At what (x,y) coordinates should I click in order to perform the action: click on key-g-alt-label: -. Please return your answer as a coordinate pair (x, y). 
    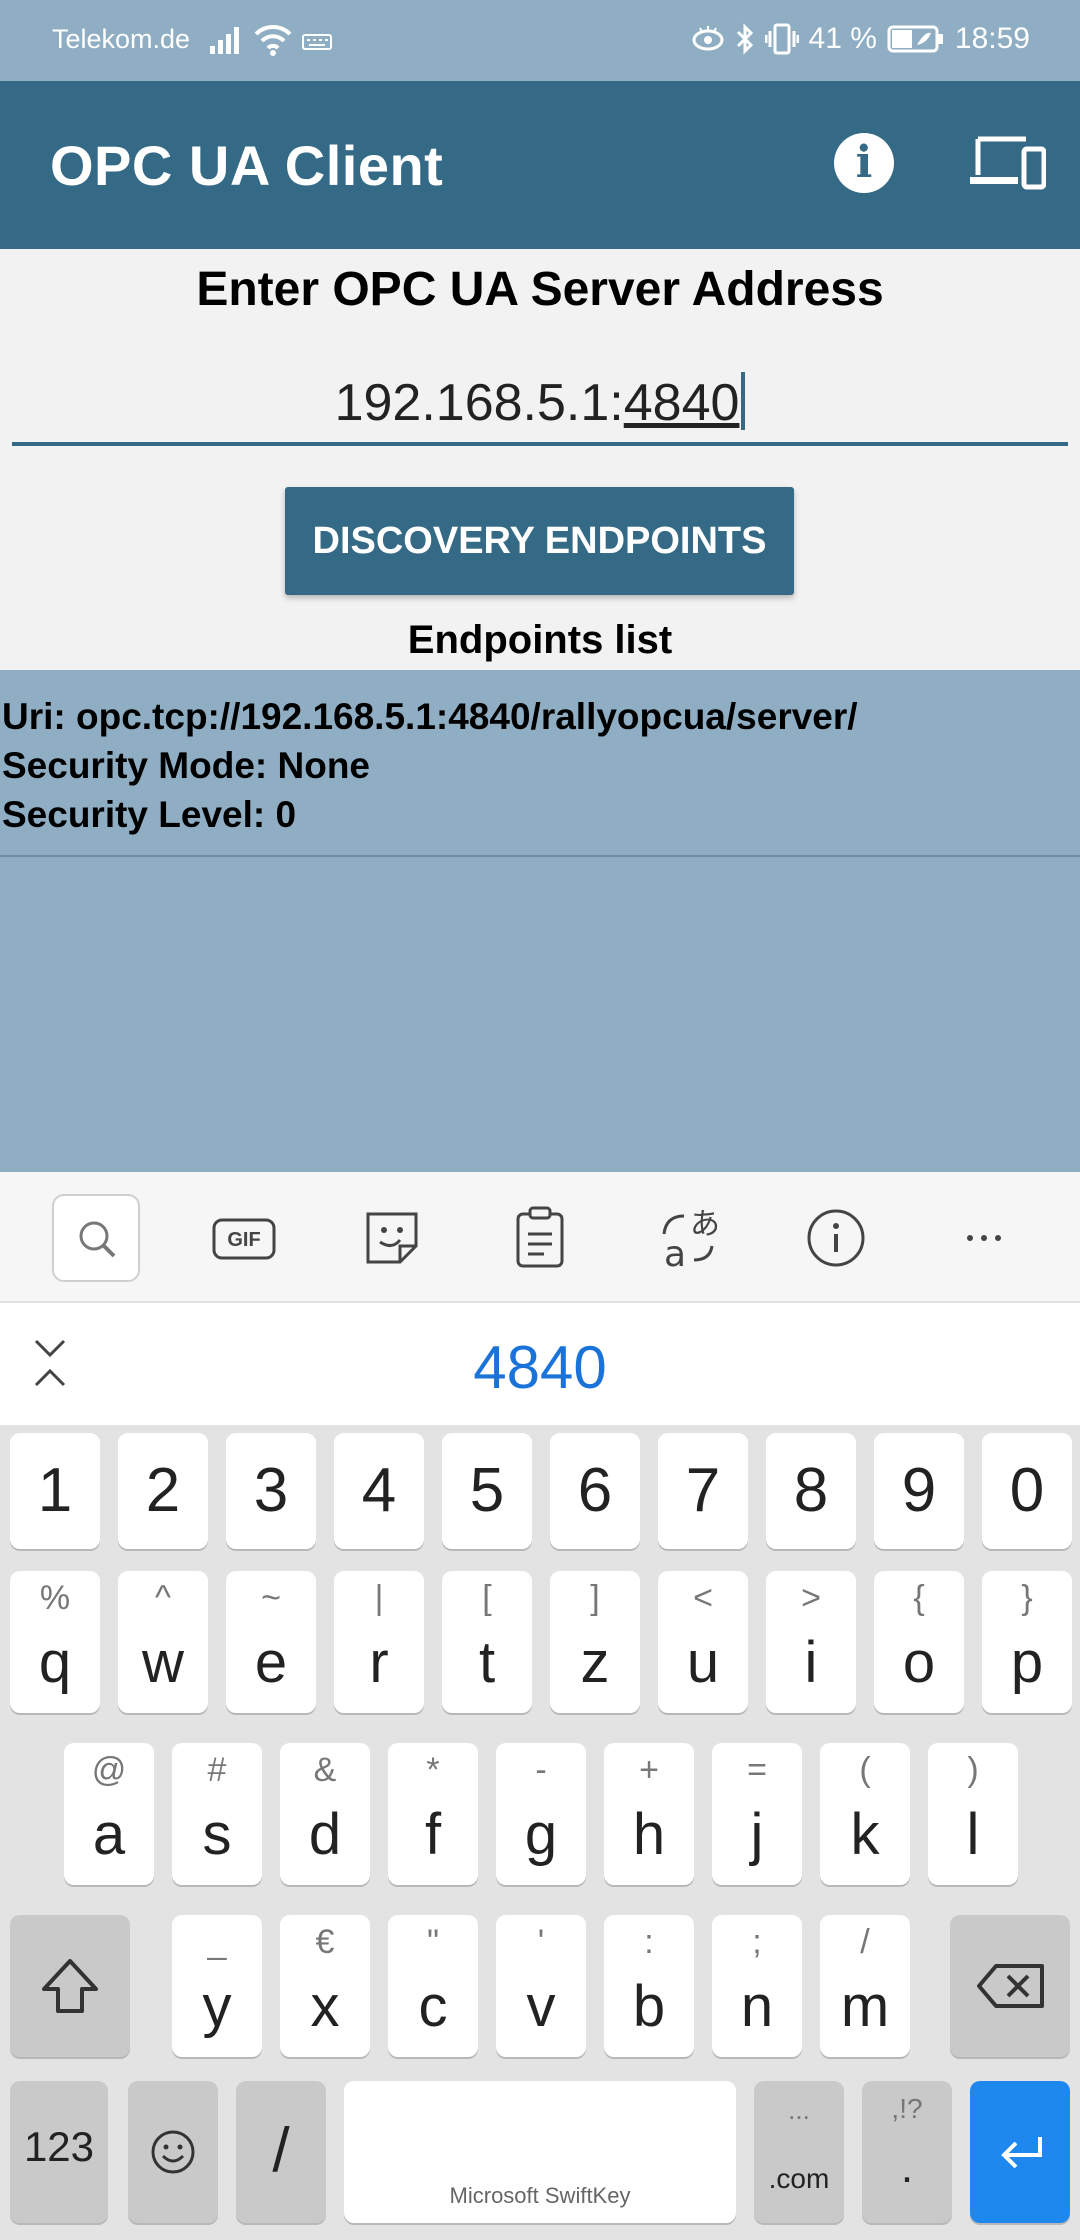
    Looking at the image, I should click on (541, 1770).